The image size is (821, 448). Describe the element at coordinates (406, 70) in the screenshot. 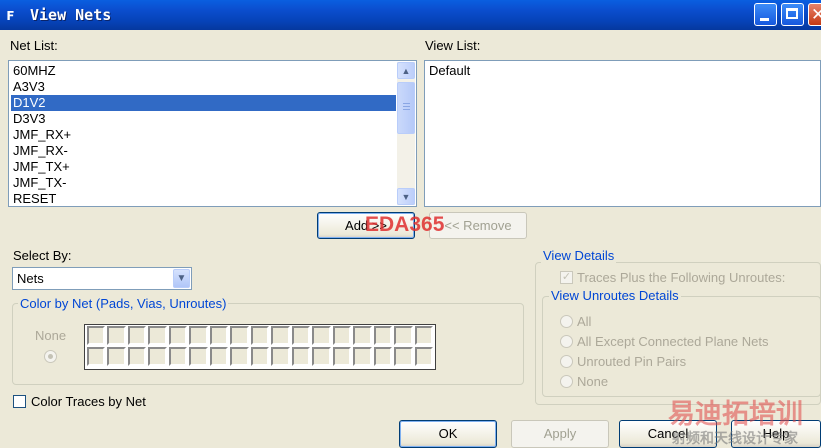

I see `scroll-up-arrow-icon: ▲` at that location.